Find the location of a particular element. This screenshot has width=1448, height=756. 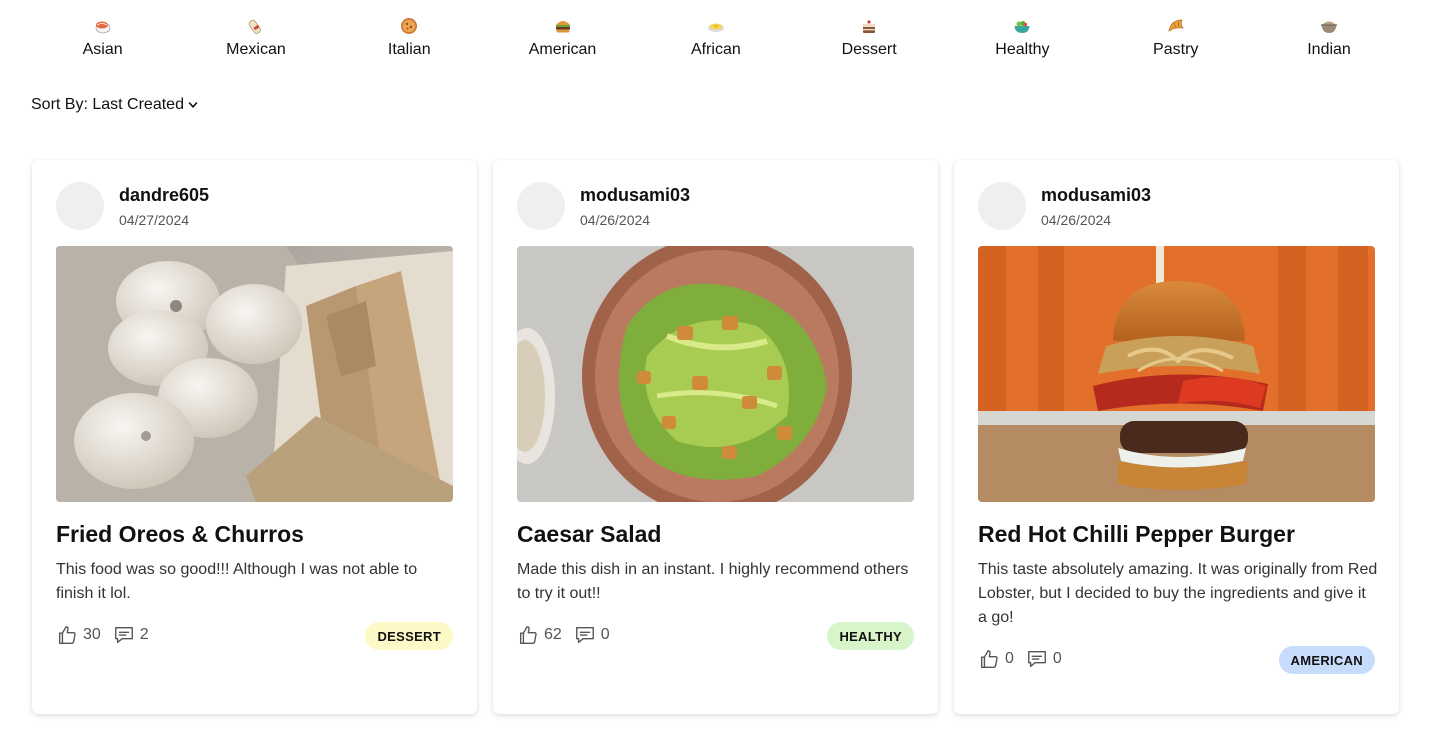

category-label: Dessert is located at coordinates (869, 49).